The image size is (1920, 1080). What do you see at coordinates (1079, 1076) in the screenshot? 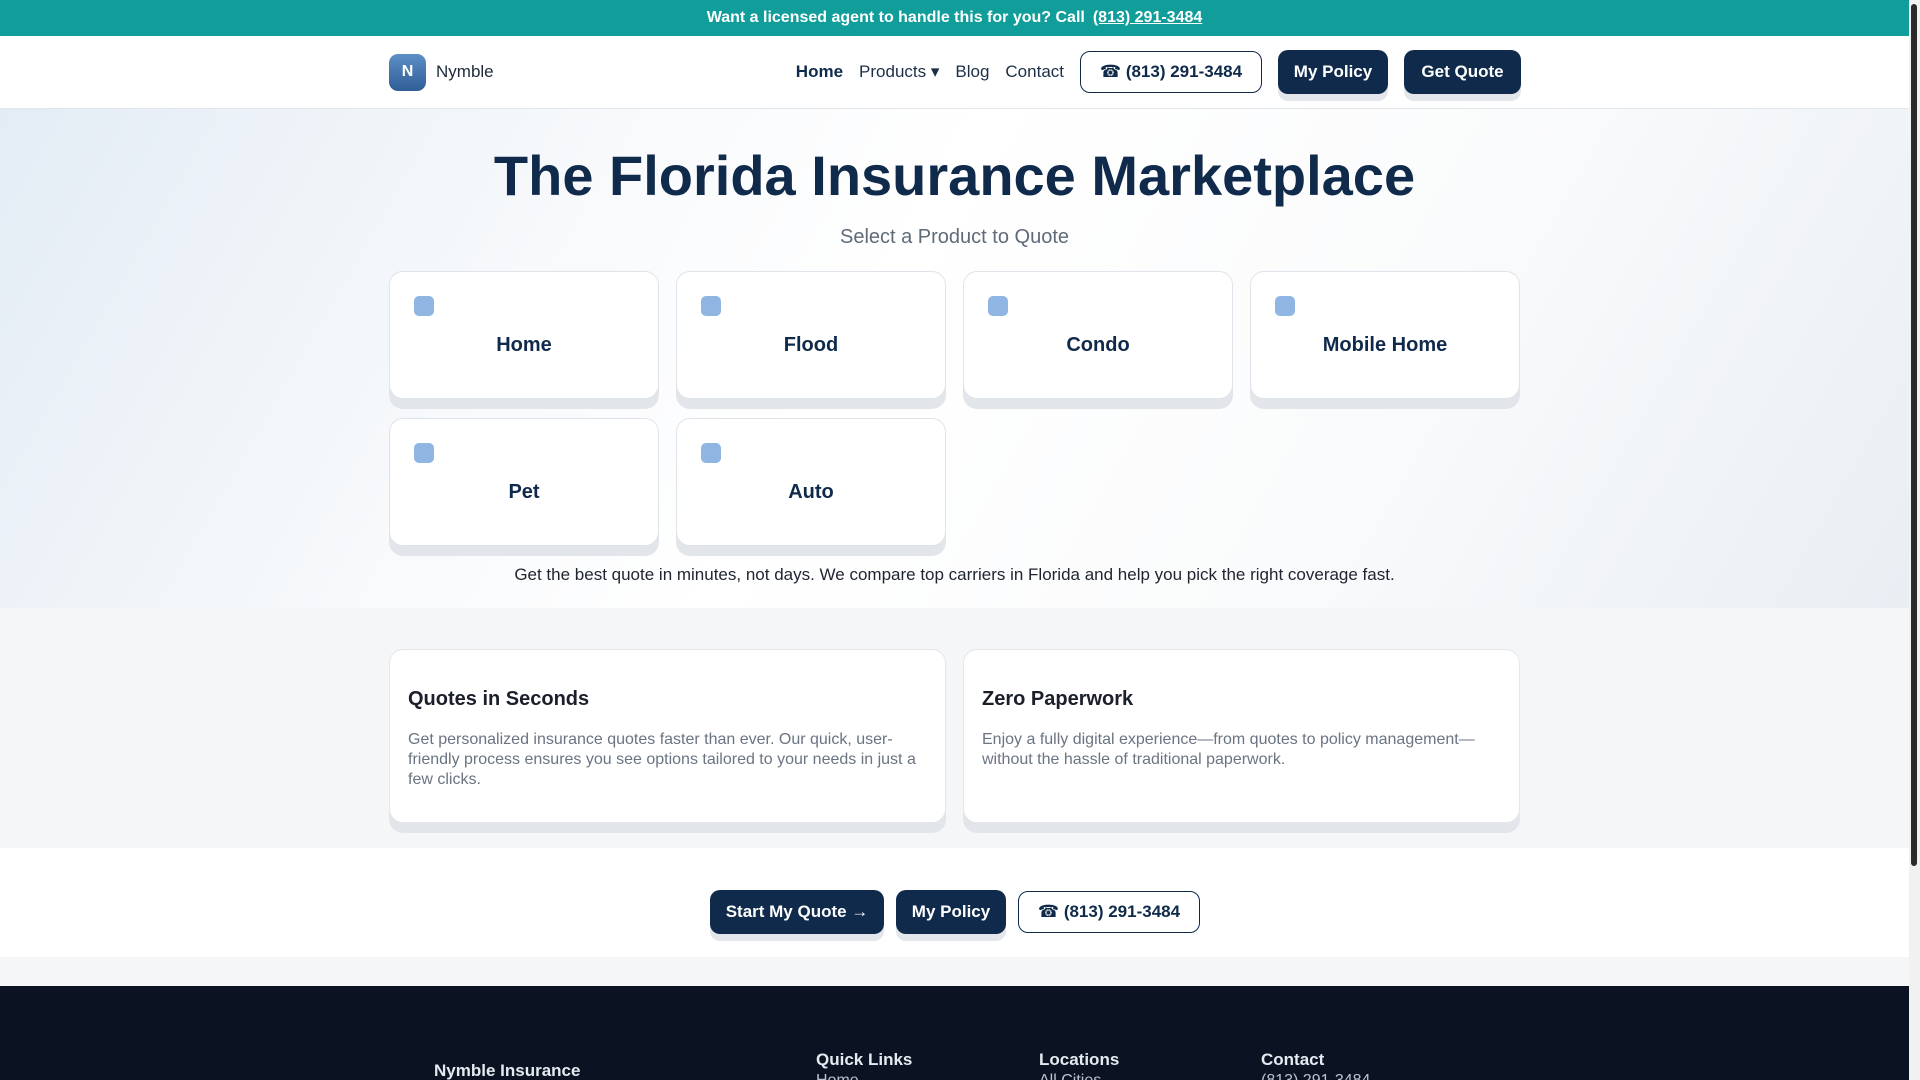
I see `footer-link-all-cities: All Cities` at bounding box center [1079, 1076].